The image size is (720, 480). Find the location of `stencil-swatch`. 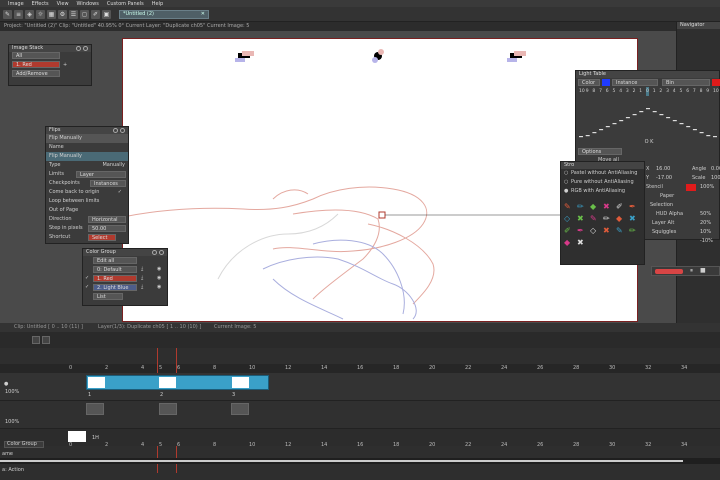

stencil-swatch is located at coordinates (691, 187).